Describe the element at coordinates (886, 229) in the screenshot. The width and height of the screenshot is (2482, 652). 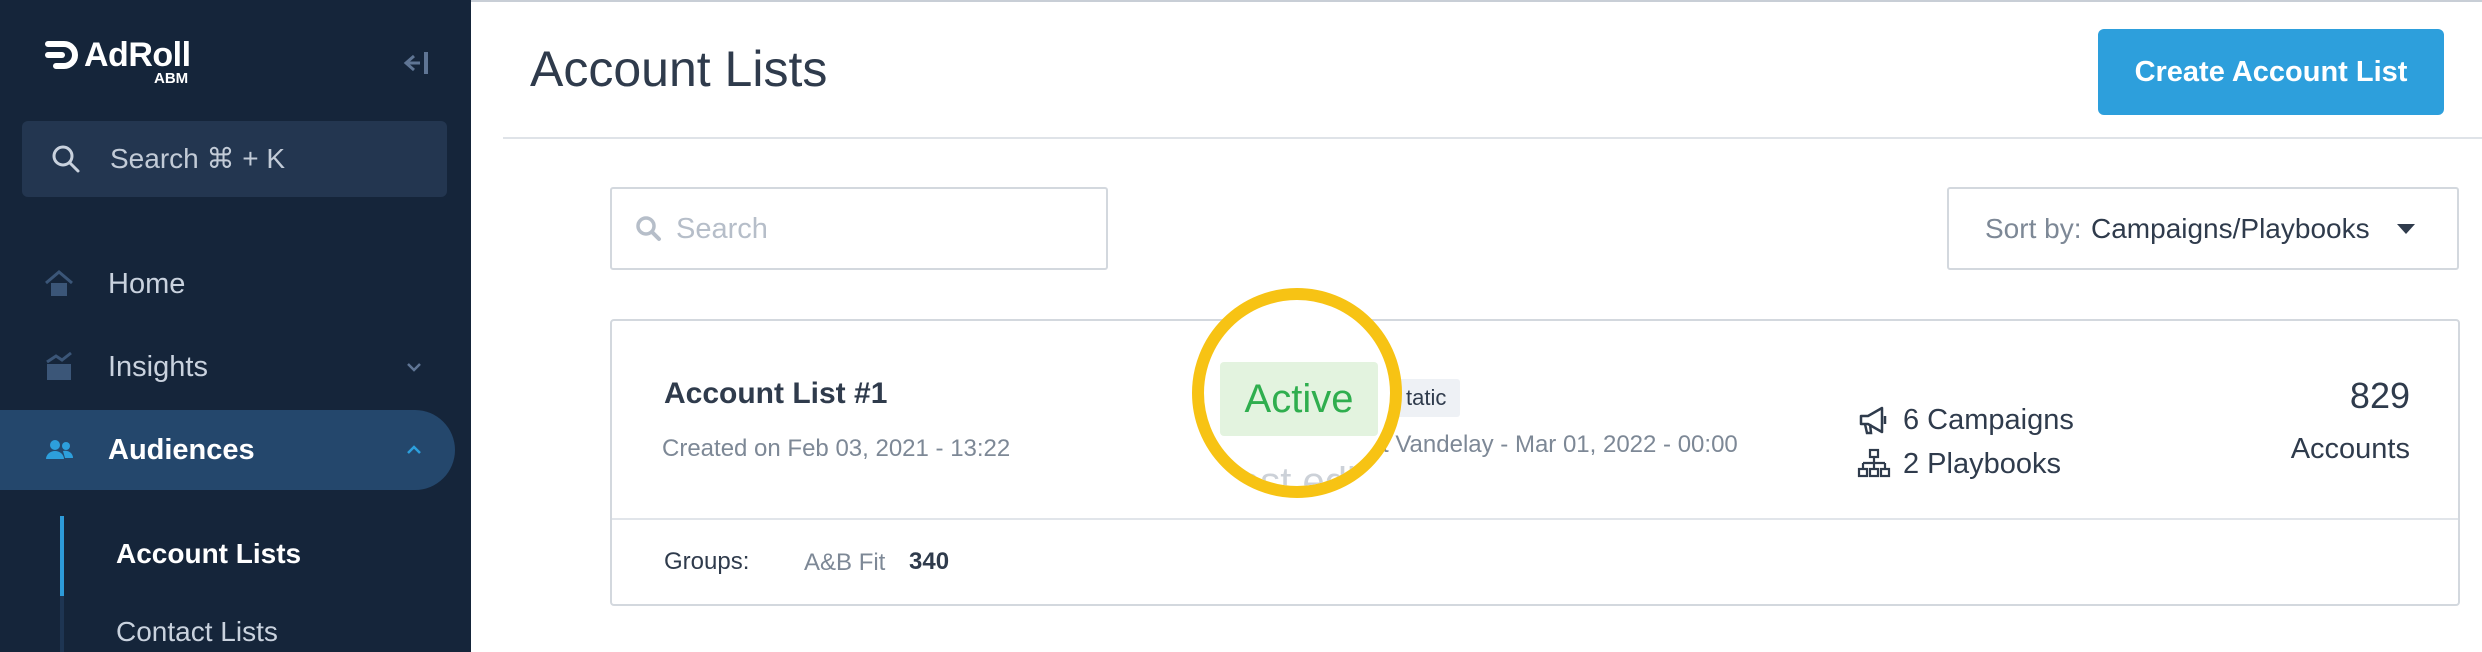
I see `search-input` at that location.